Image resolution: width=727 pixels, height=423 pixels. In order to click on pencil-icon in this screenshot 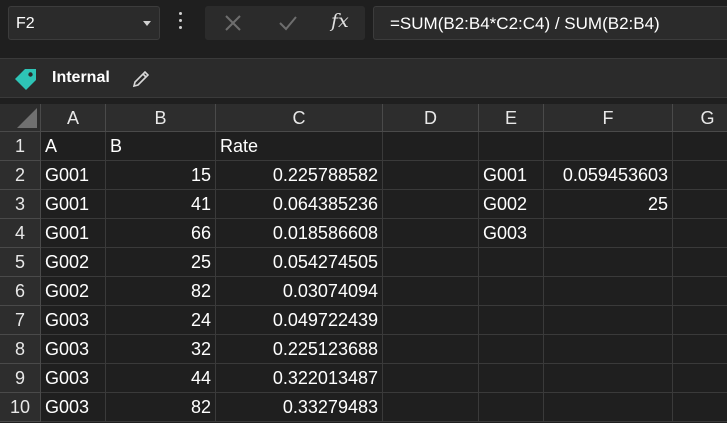, I will do `click(141, 79)`.